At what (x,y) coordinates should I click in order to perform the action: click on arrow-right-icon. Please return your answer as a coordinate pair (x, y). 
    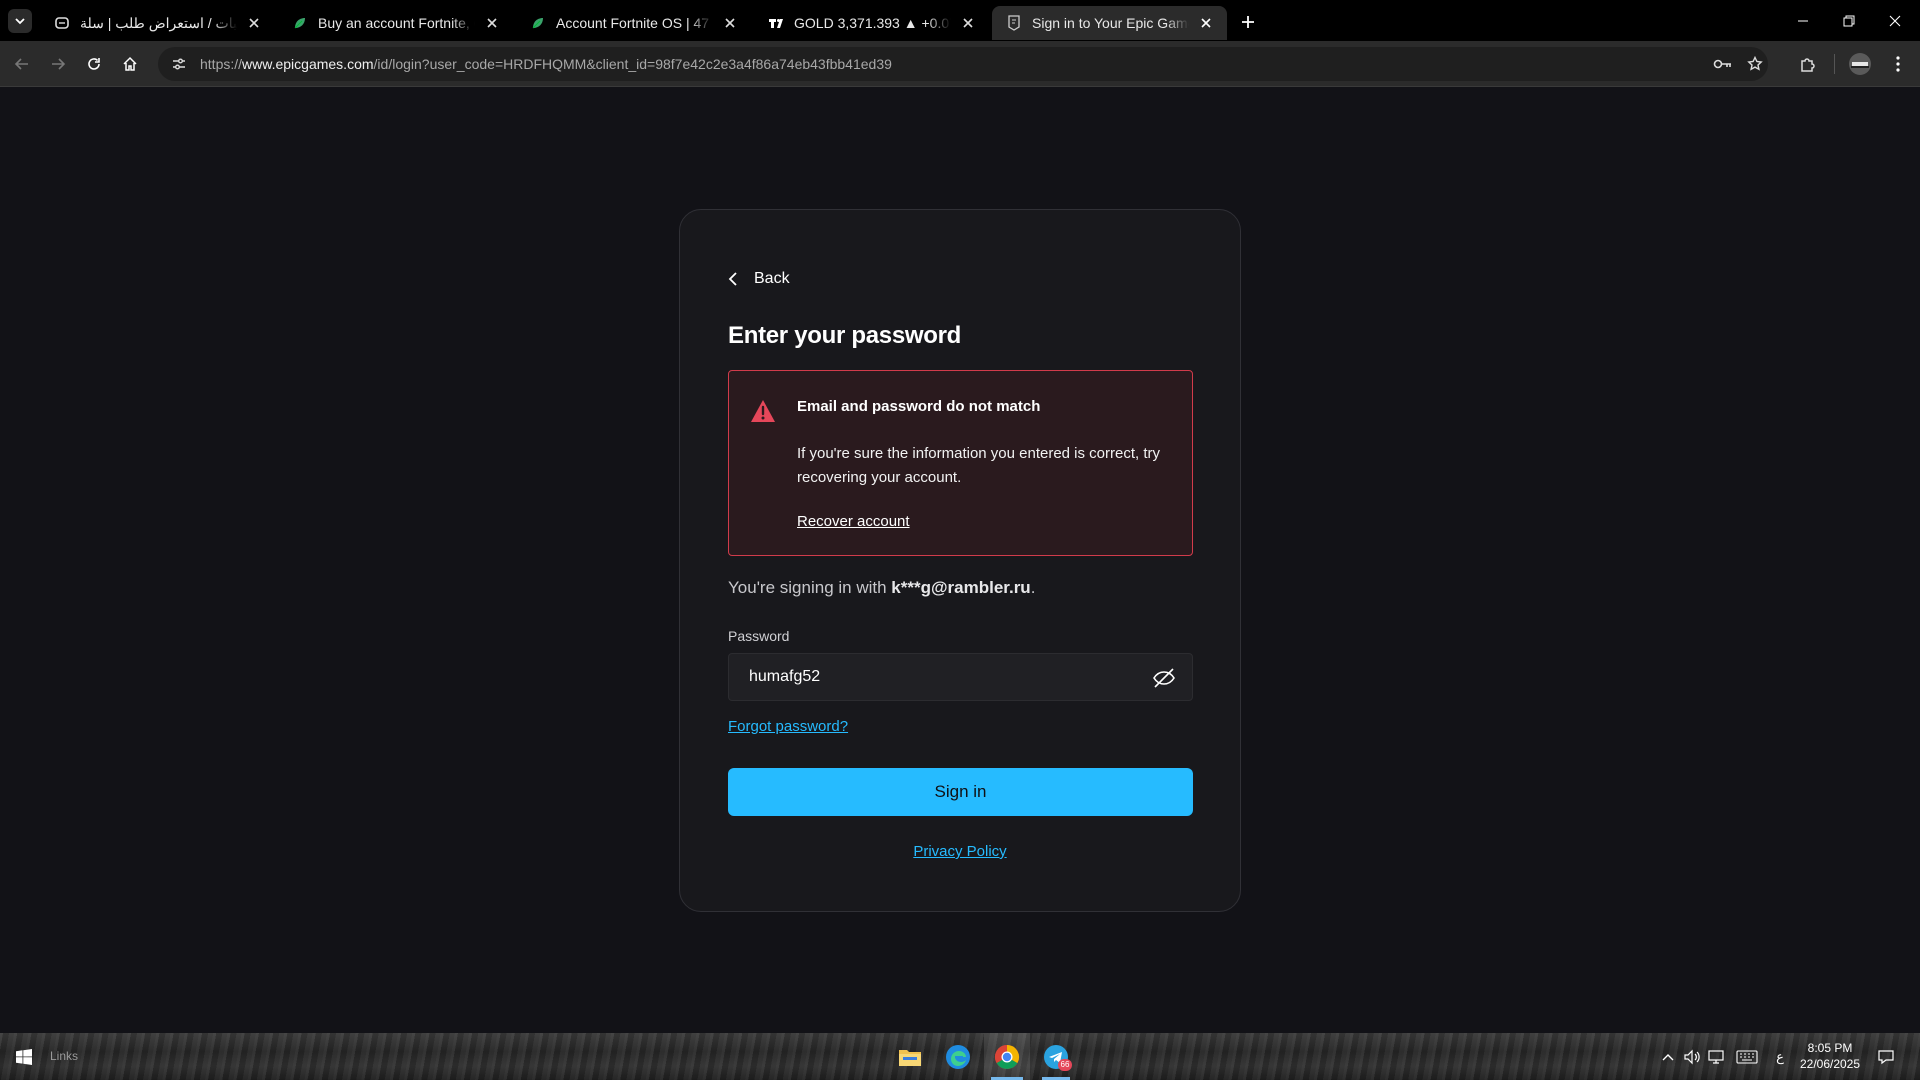
    Looking at the image, I should click on (59, 64).